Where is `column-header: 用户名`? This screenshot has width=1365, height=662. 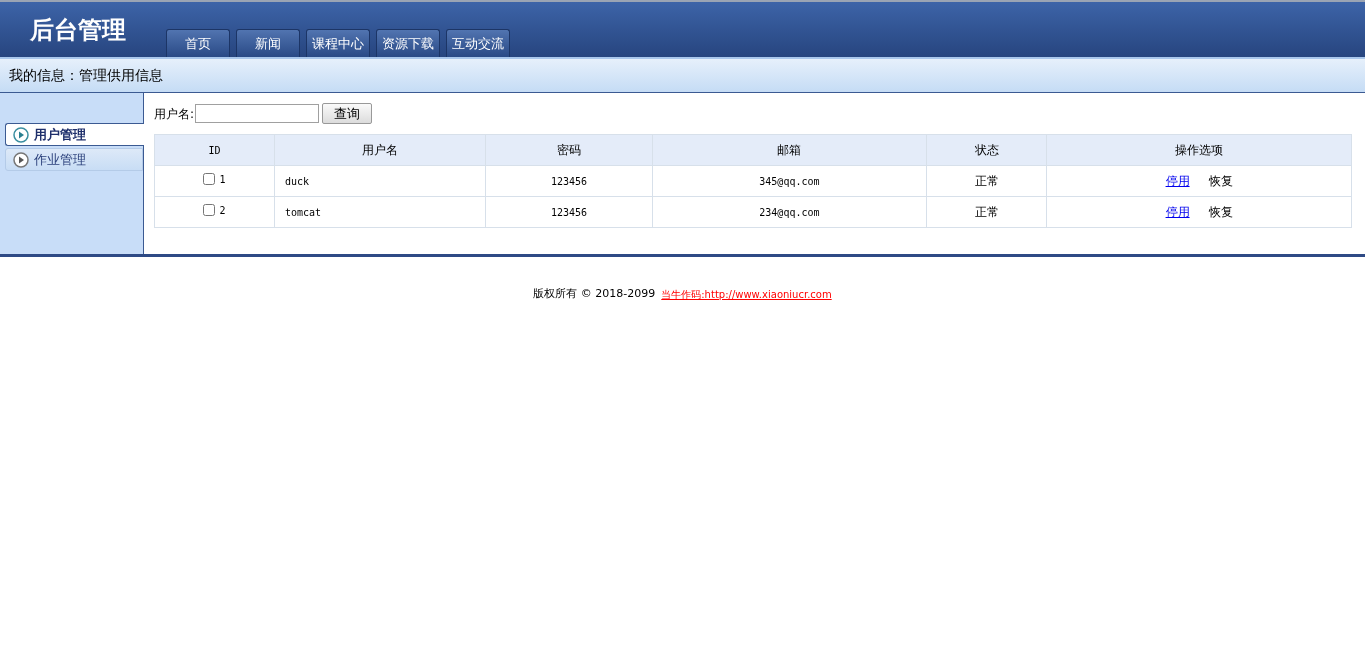 column-header: 用户名 is located at coordinates (380, 150).